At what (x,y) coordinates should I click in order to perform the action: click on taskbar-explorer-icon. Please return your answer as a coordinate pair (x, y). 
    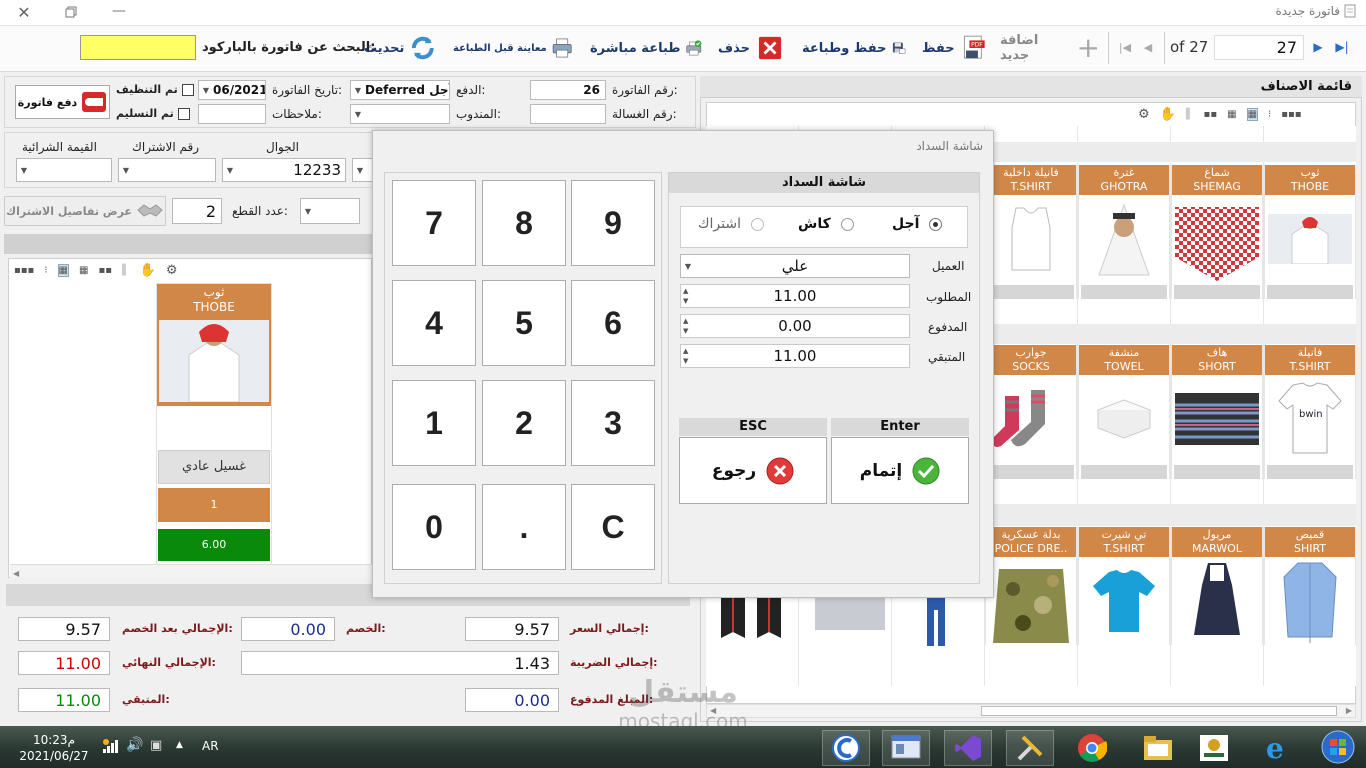
    Looking at the image, I should click on (1158, 748).